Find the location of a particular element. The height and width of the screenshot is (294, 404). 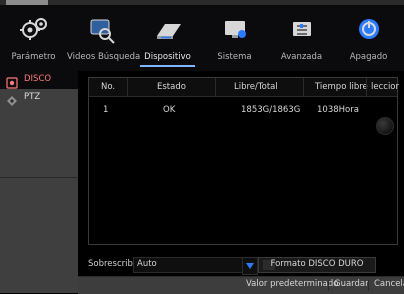

cell-estado: OK is located at coordinates (169, 110).